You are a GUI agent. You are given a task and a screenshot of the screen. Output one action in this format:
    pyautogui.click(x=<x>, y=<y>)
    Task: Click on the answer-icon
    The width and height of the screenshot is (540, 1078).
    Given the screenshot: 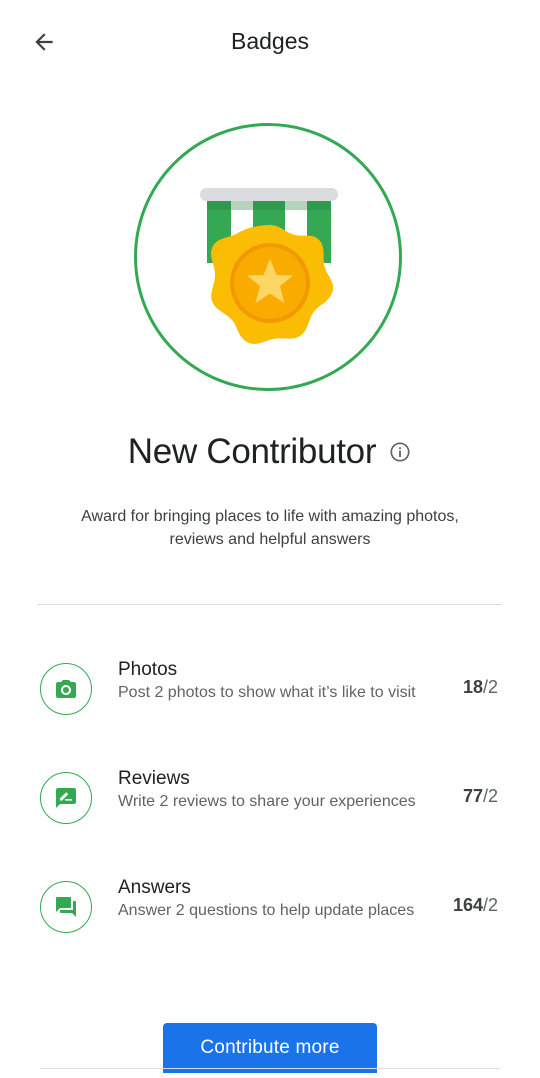 What is the action you would take?
    pyautogui.click(x=66, y=907)
    